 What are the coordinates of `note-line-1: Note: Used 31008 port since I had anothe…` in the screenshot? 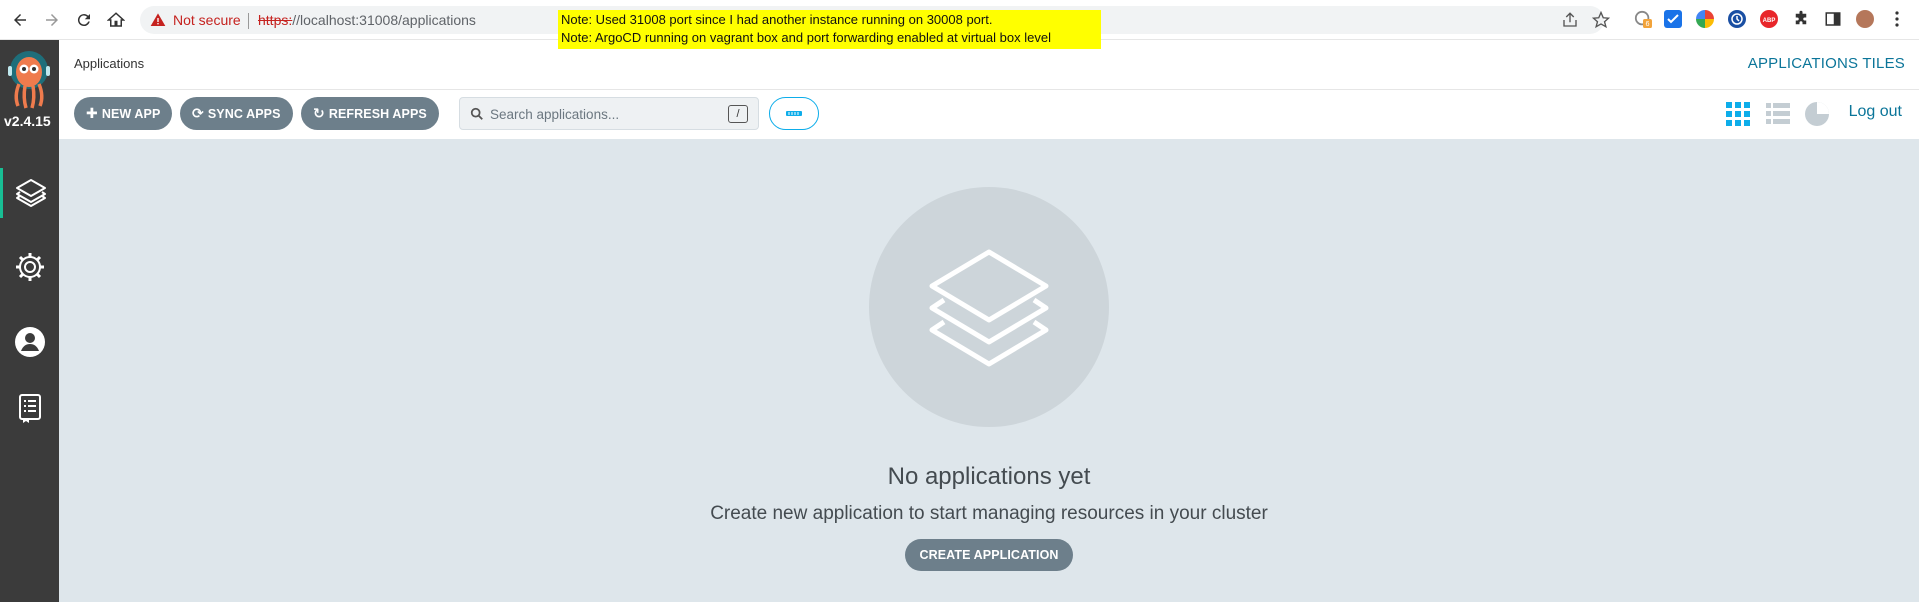 It's located at (777, 19).